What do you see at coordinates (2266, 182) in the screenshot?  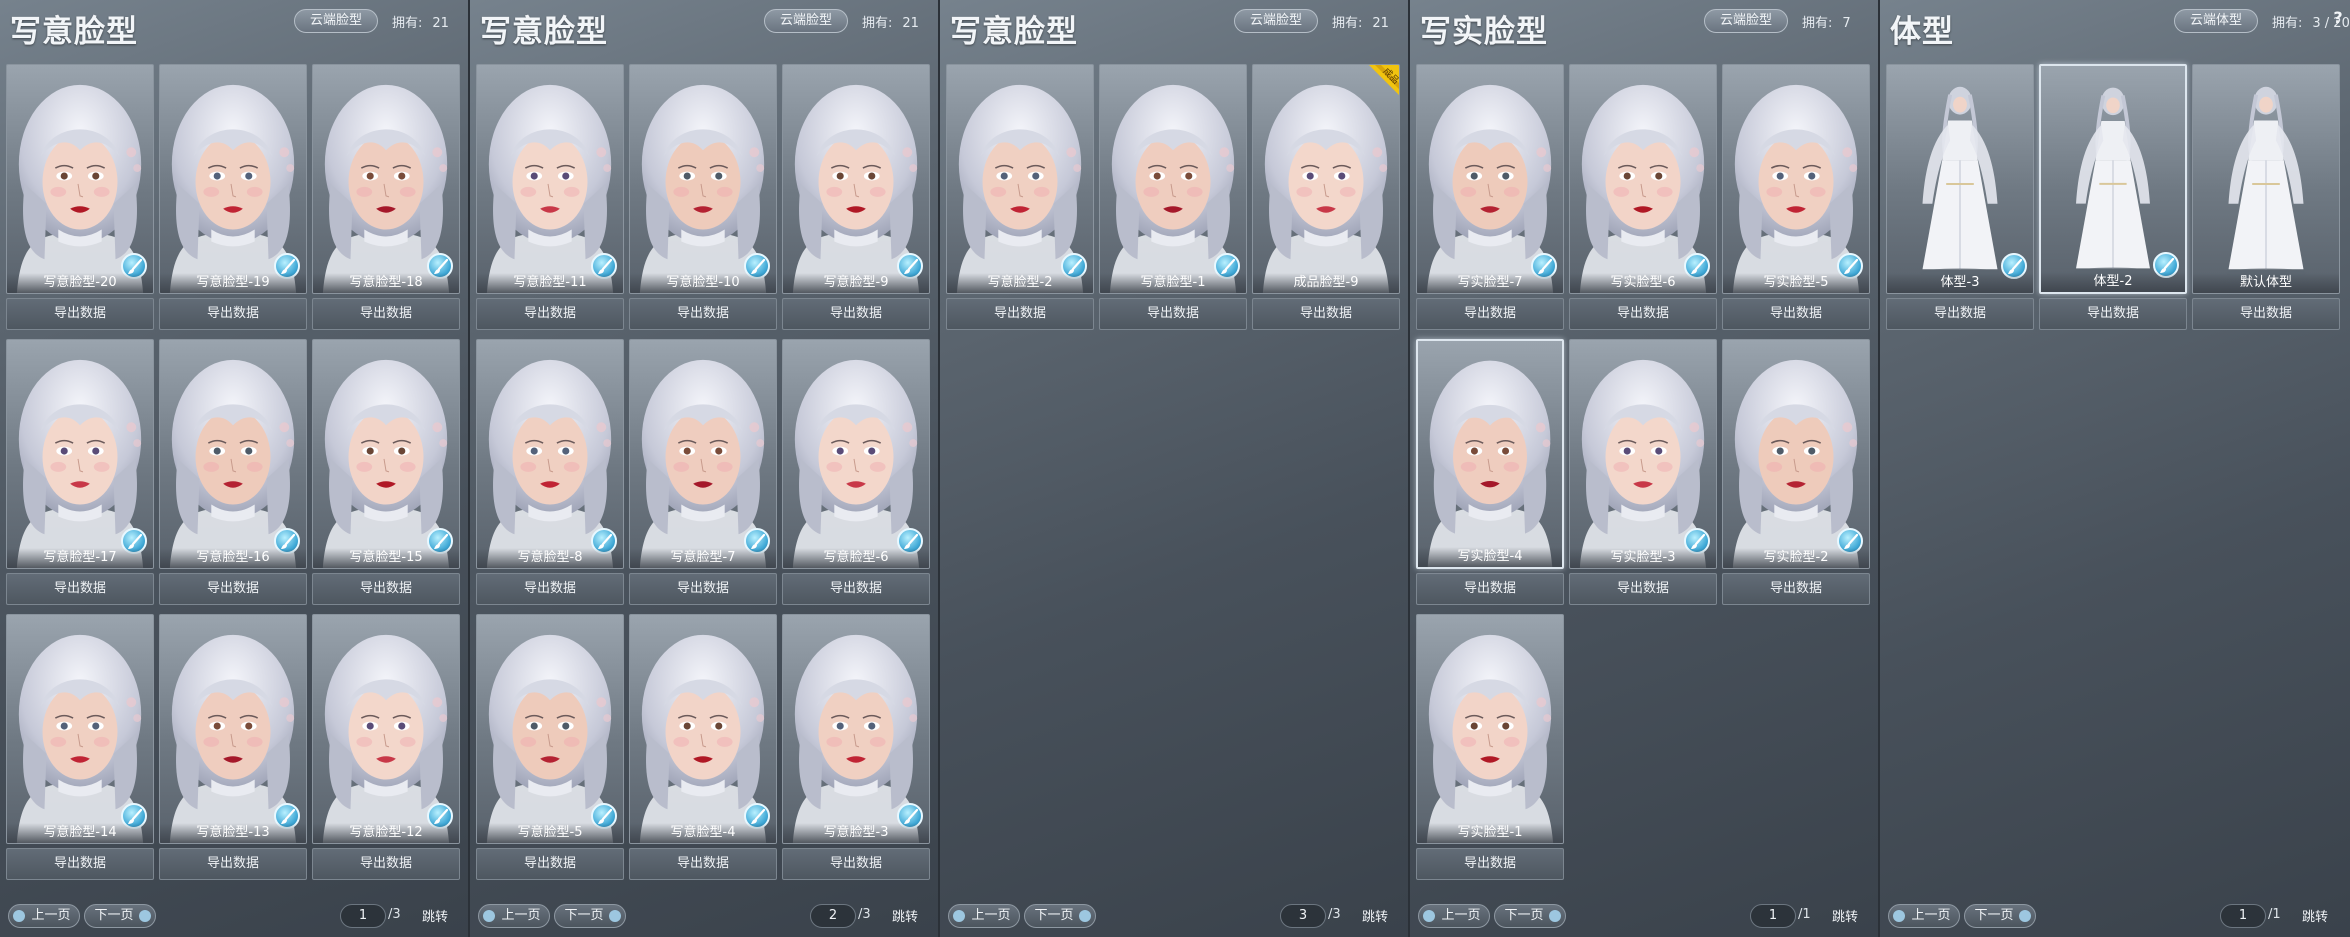 I see `body-portrait` at bounding box center [2266, 182].